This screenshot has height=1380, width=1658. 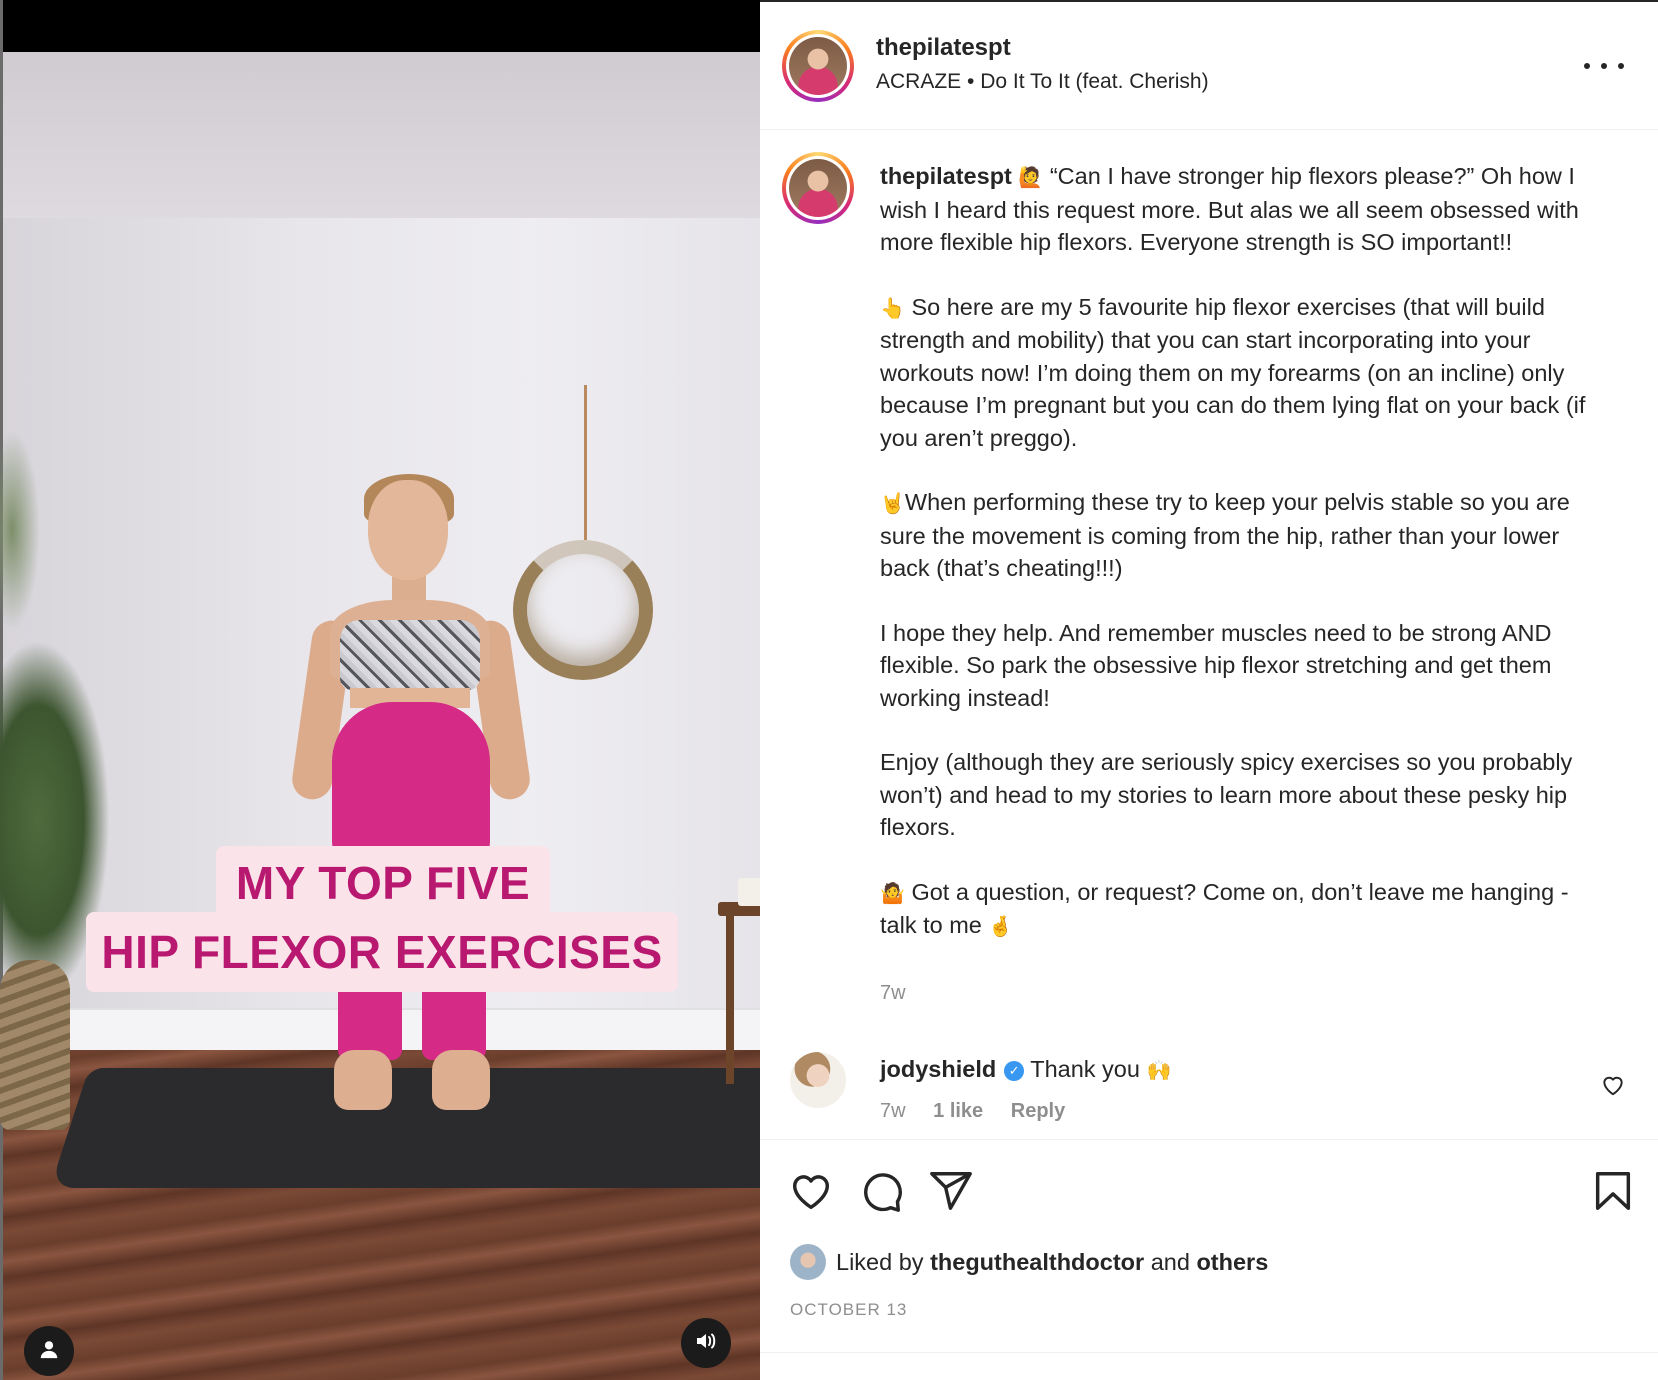 What do you see at coordinates (818, 1080) in the screenshot?
I see `commenter-avatar` at bounding box center [818, 1080].